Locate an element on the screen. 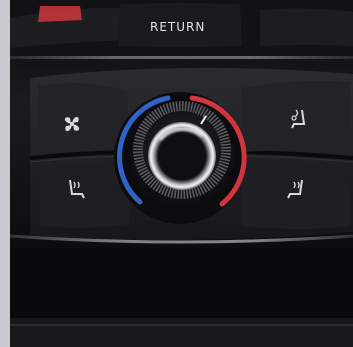  knob-center is located at coordinates (182, 156).